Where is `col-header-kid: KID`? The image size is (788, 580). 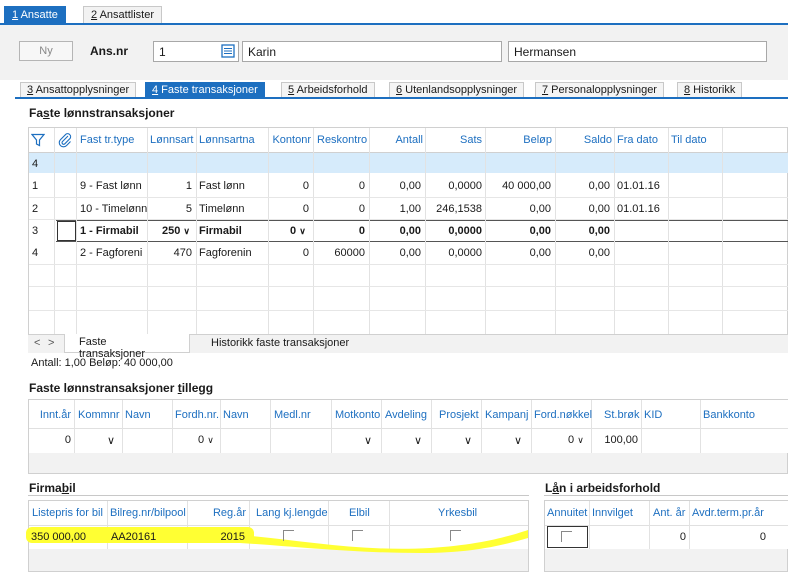
col-header-kid: KID is located at coordinates (653, 415).